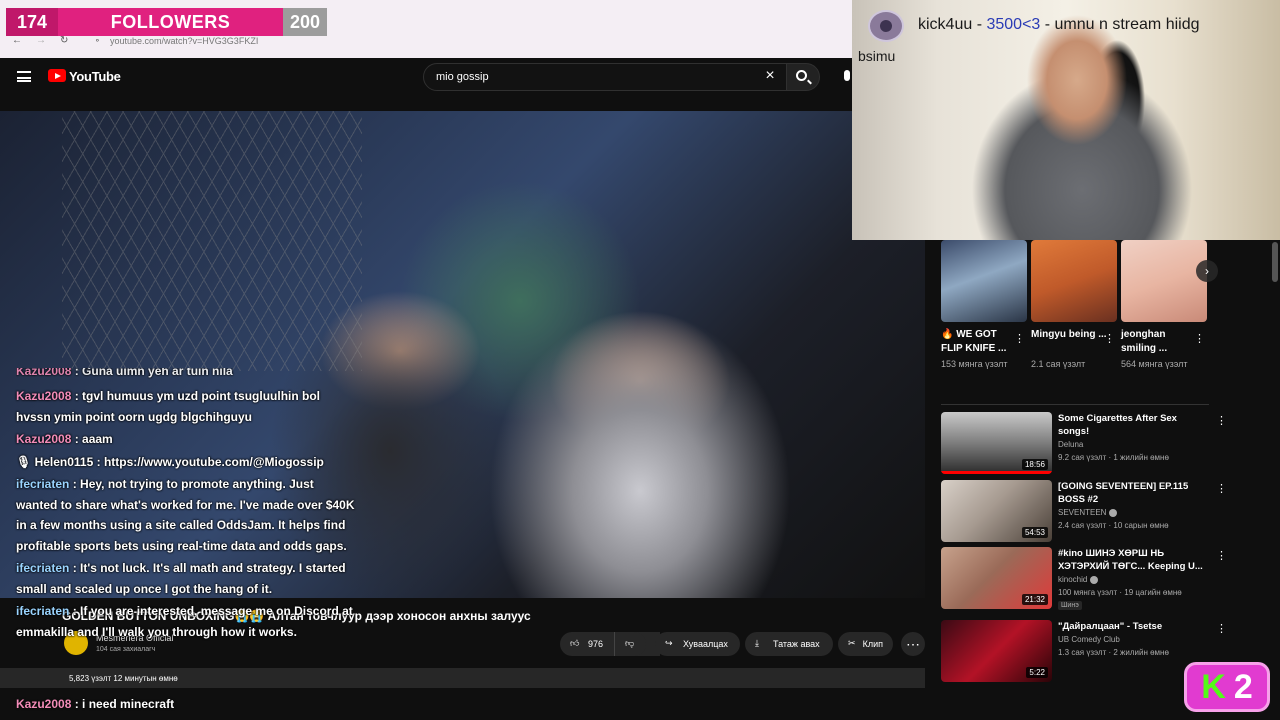  Describe the element at coordinates (32, 22) in the screenshot. I see `followers-count: 174` at that location.